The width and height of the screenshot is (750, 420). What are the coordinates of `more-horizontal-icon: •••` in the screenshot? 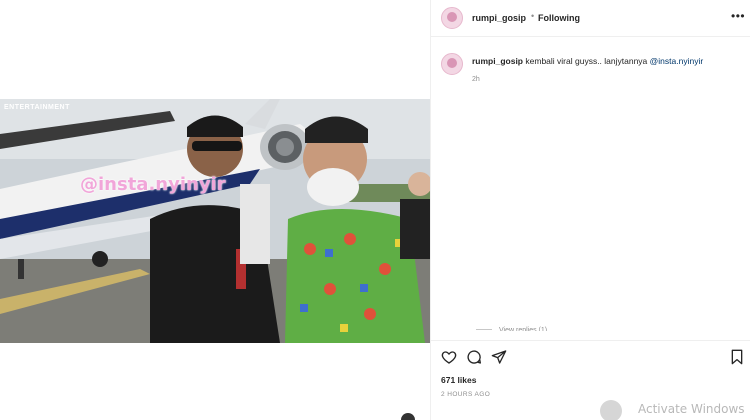 It's located at (738, 16).